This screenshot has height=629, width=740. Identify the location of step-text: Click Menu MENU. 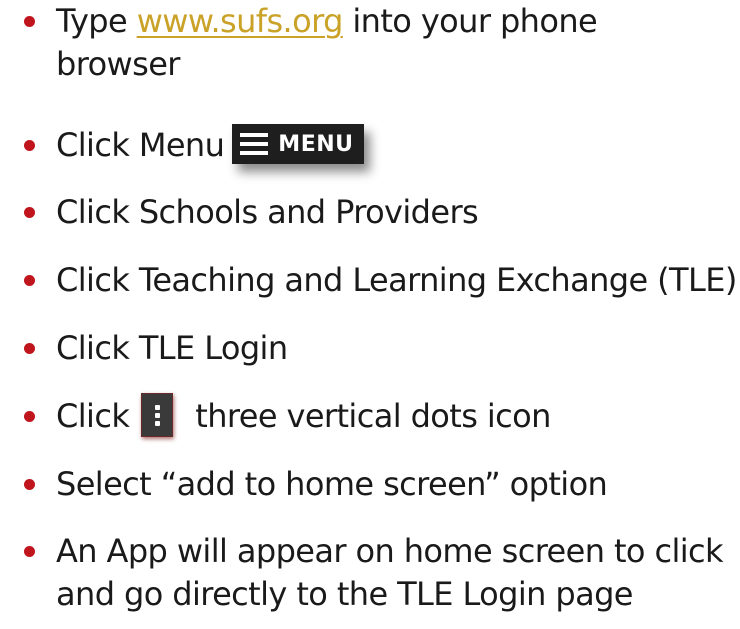
(210, 145).